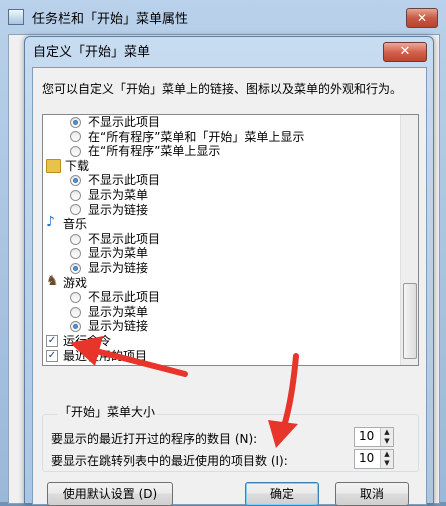  I want to click on outer-close-button: ✕, so click(422, 18).